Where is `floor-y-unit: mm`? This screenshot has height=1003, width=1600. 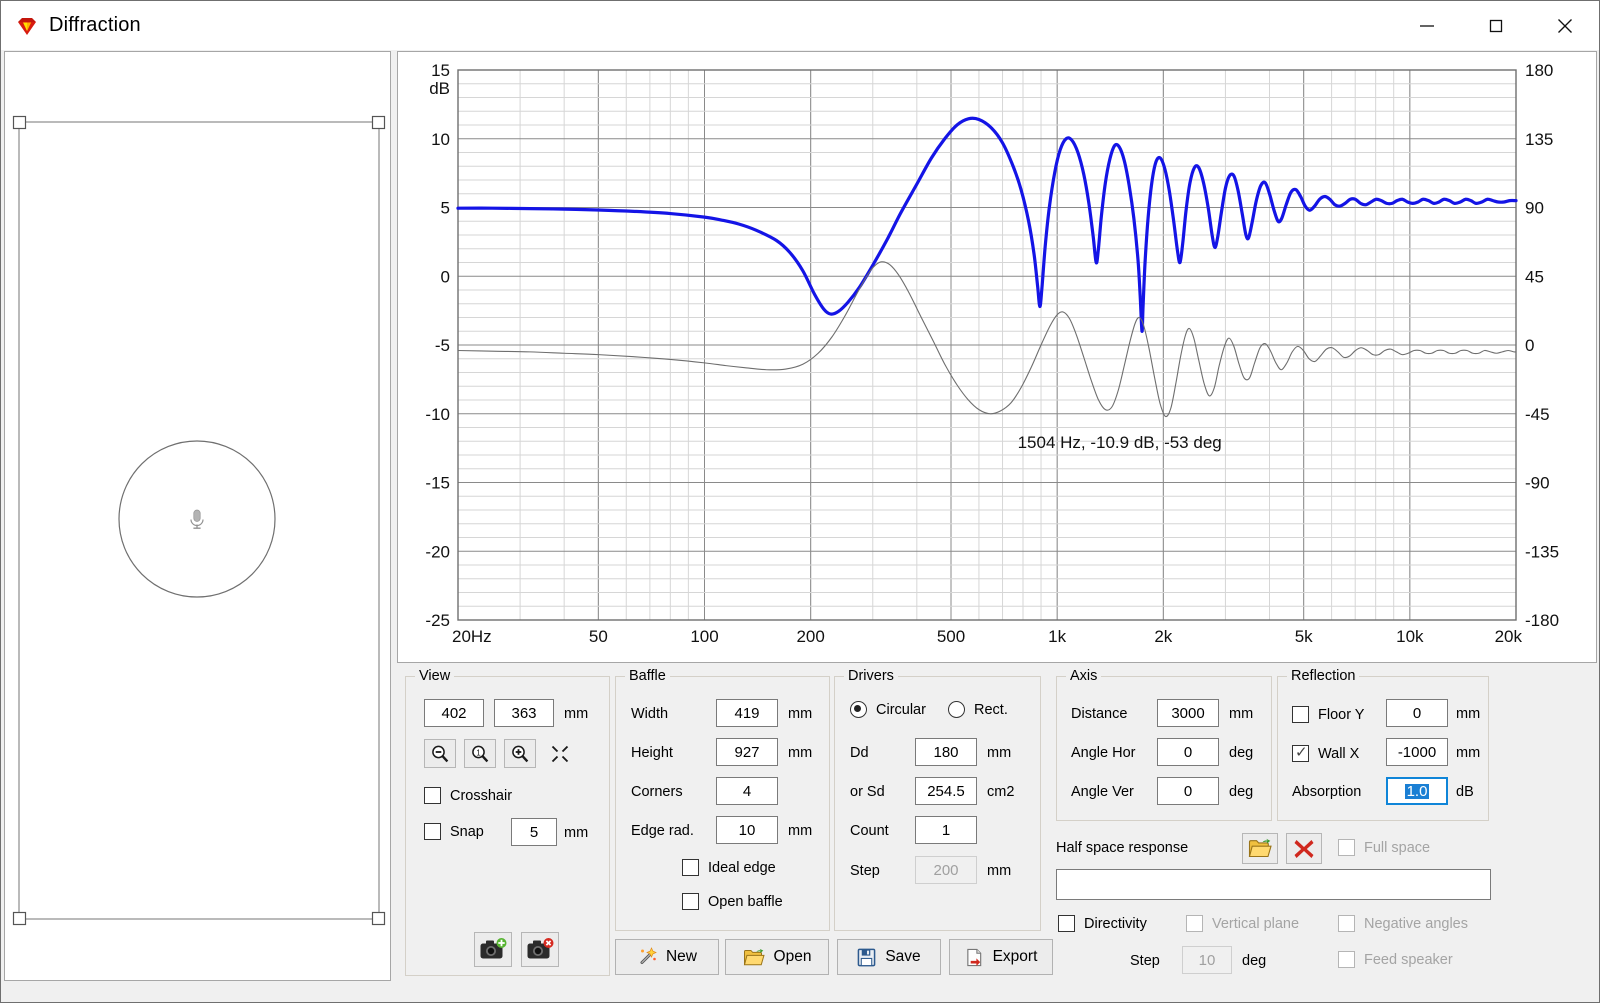
floor-y-unit: mm is located at coordinates (1468, 714).